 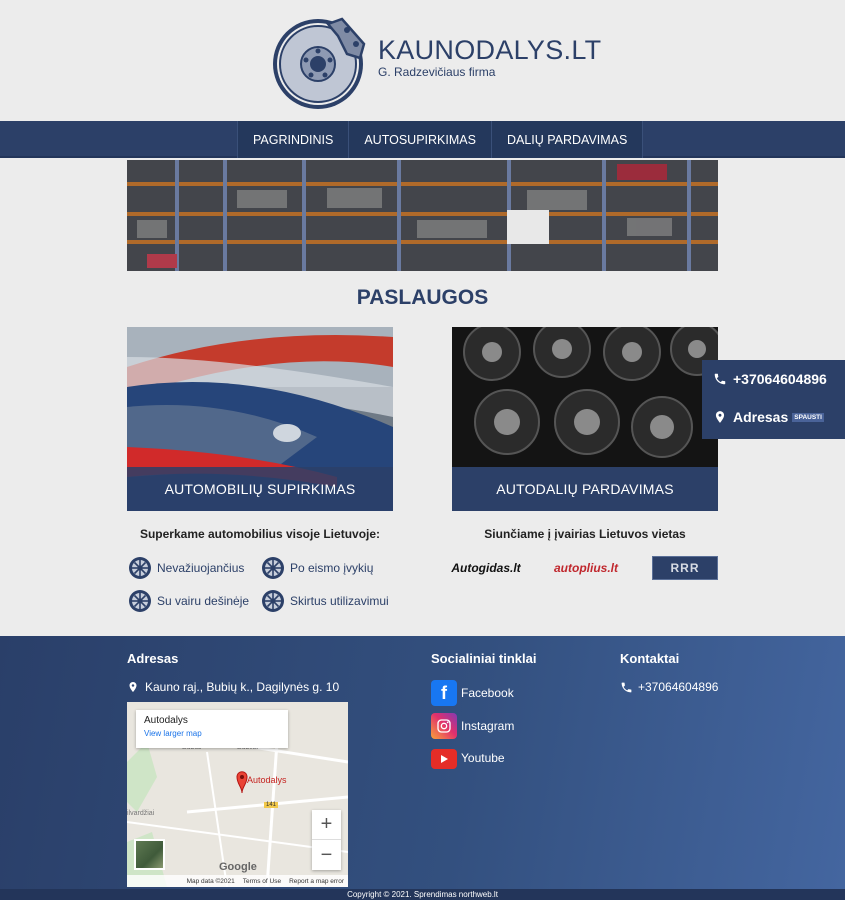 I want to click on map-road-number: 141, so click(x=271, y=805).